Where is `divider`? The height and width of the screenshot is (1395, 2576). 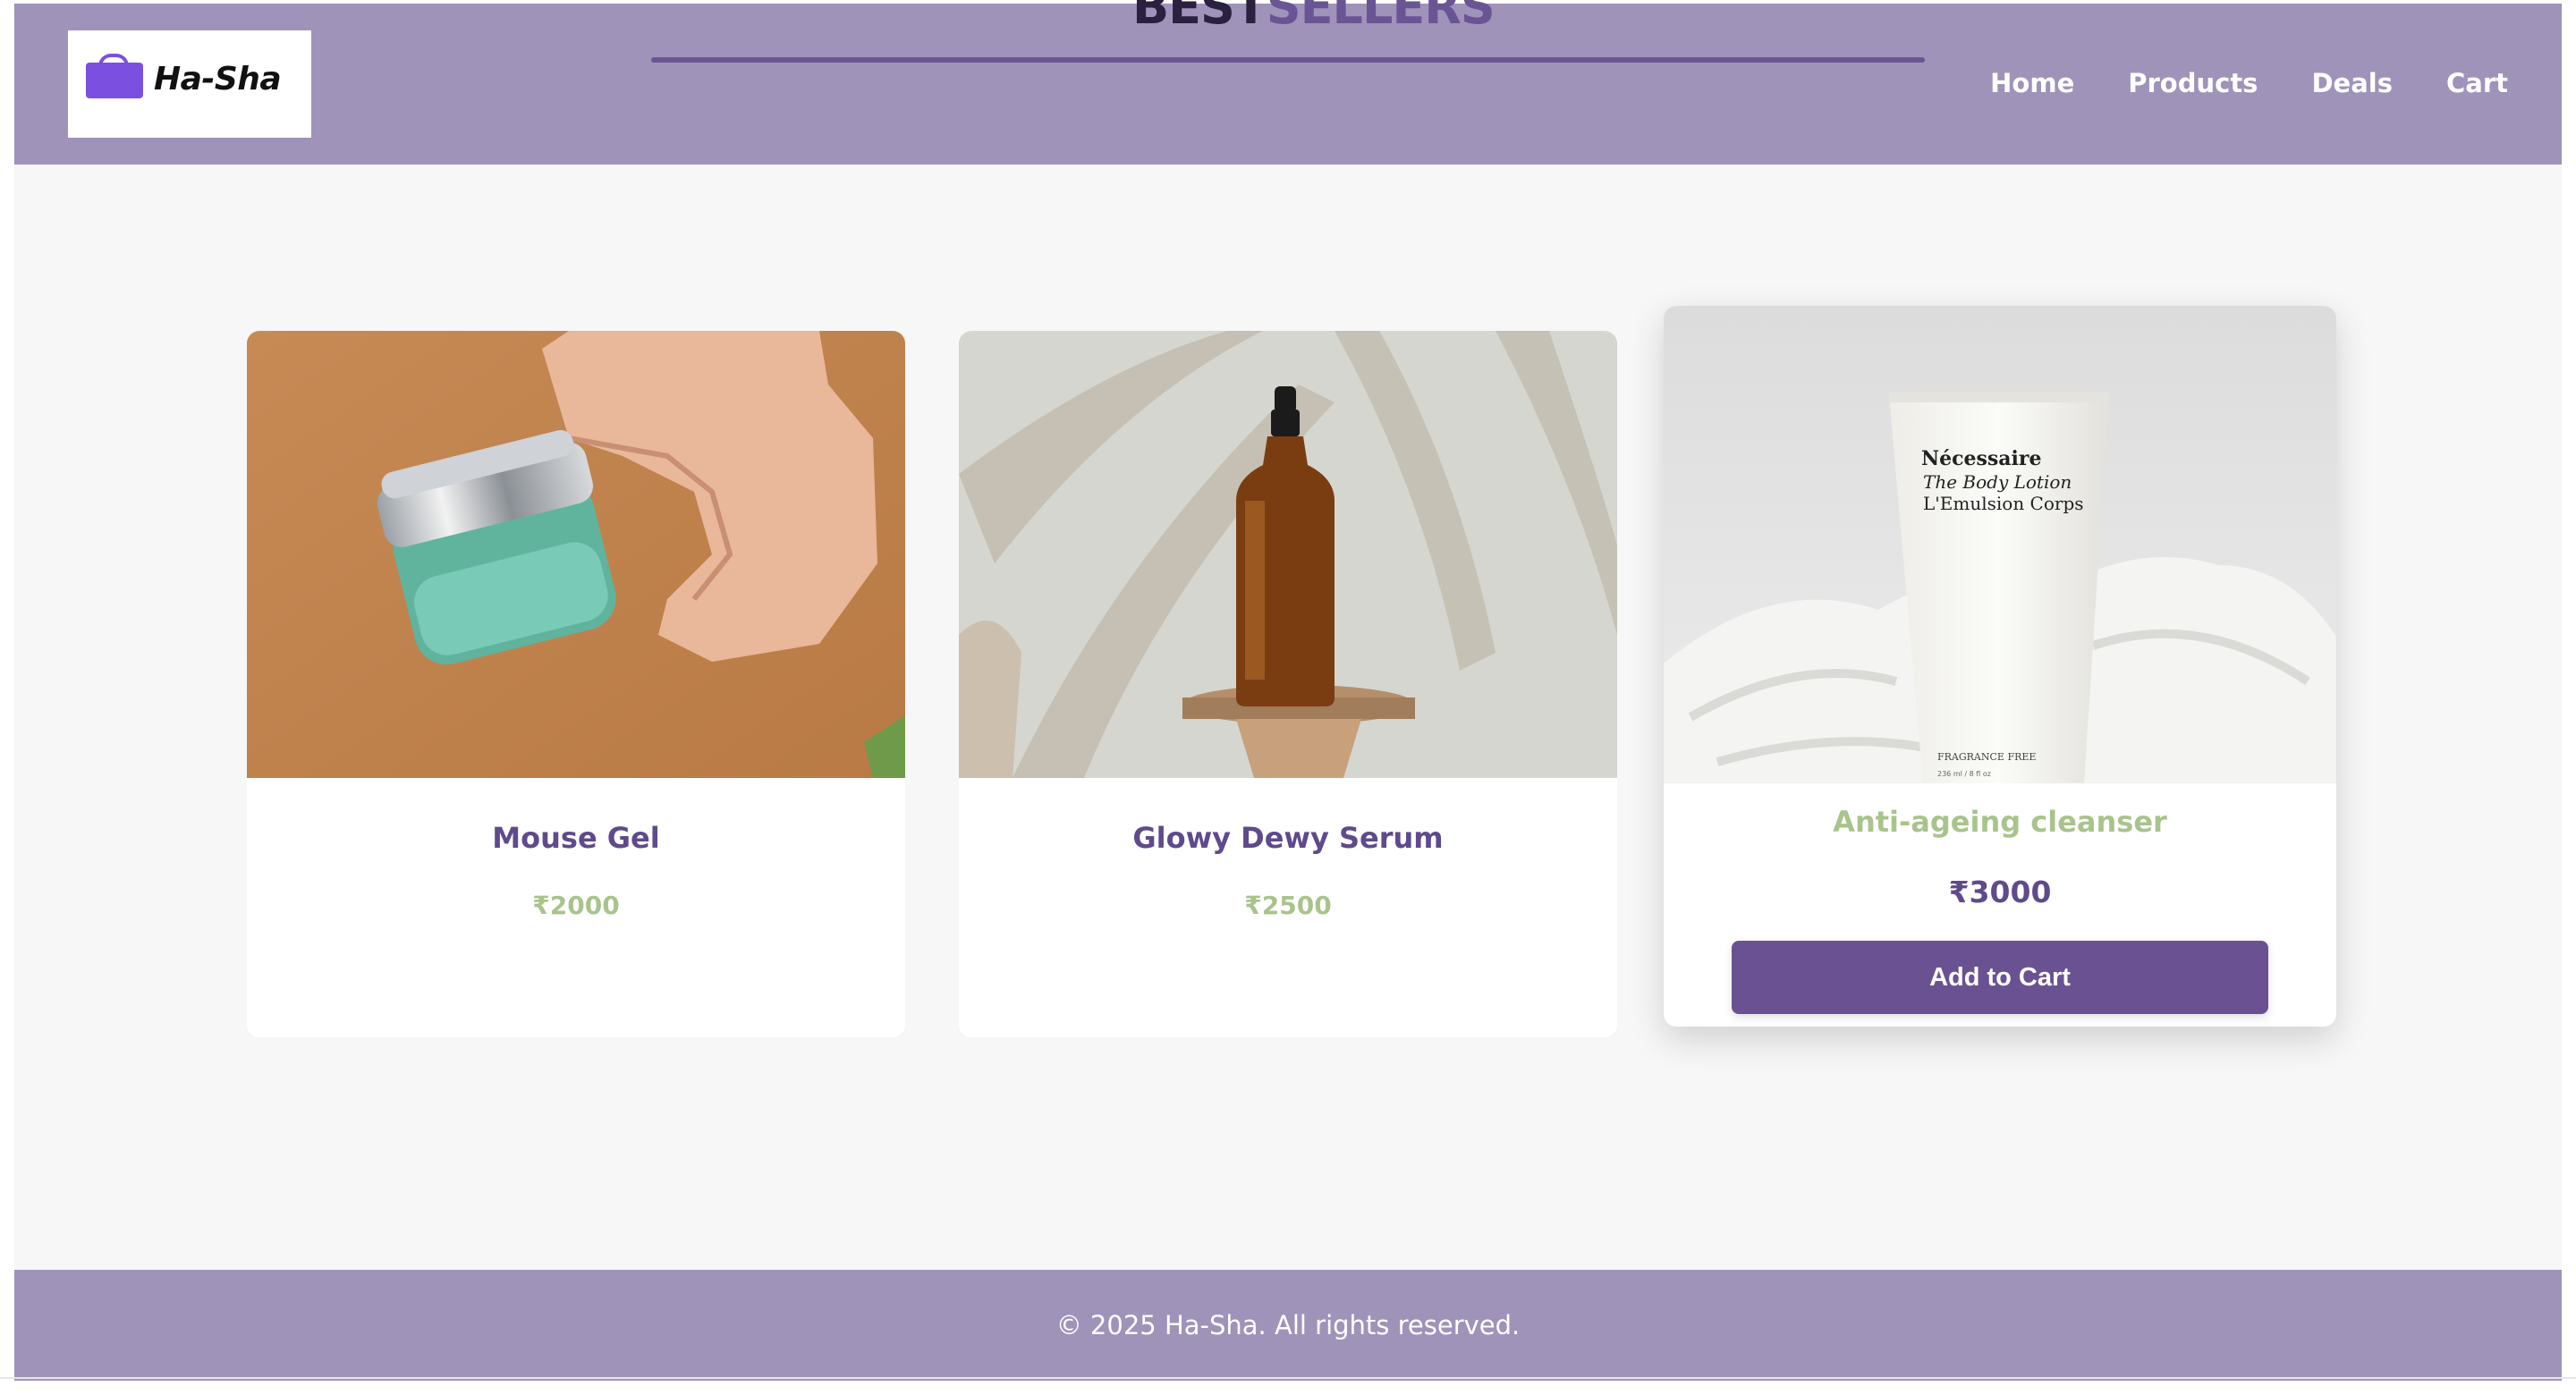
divider is located at coordinates (1288, 1378).